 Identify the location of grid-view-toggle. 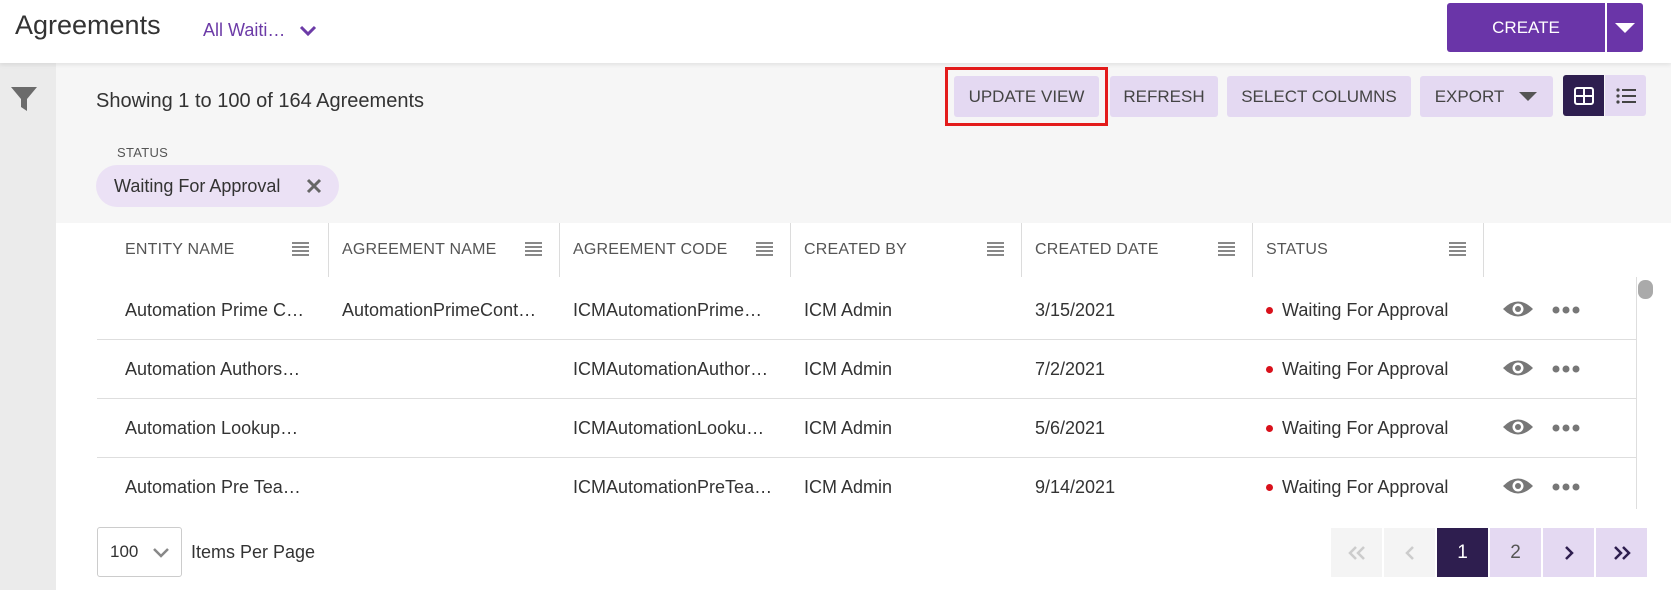
(1583, 95).